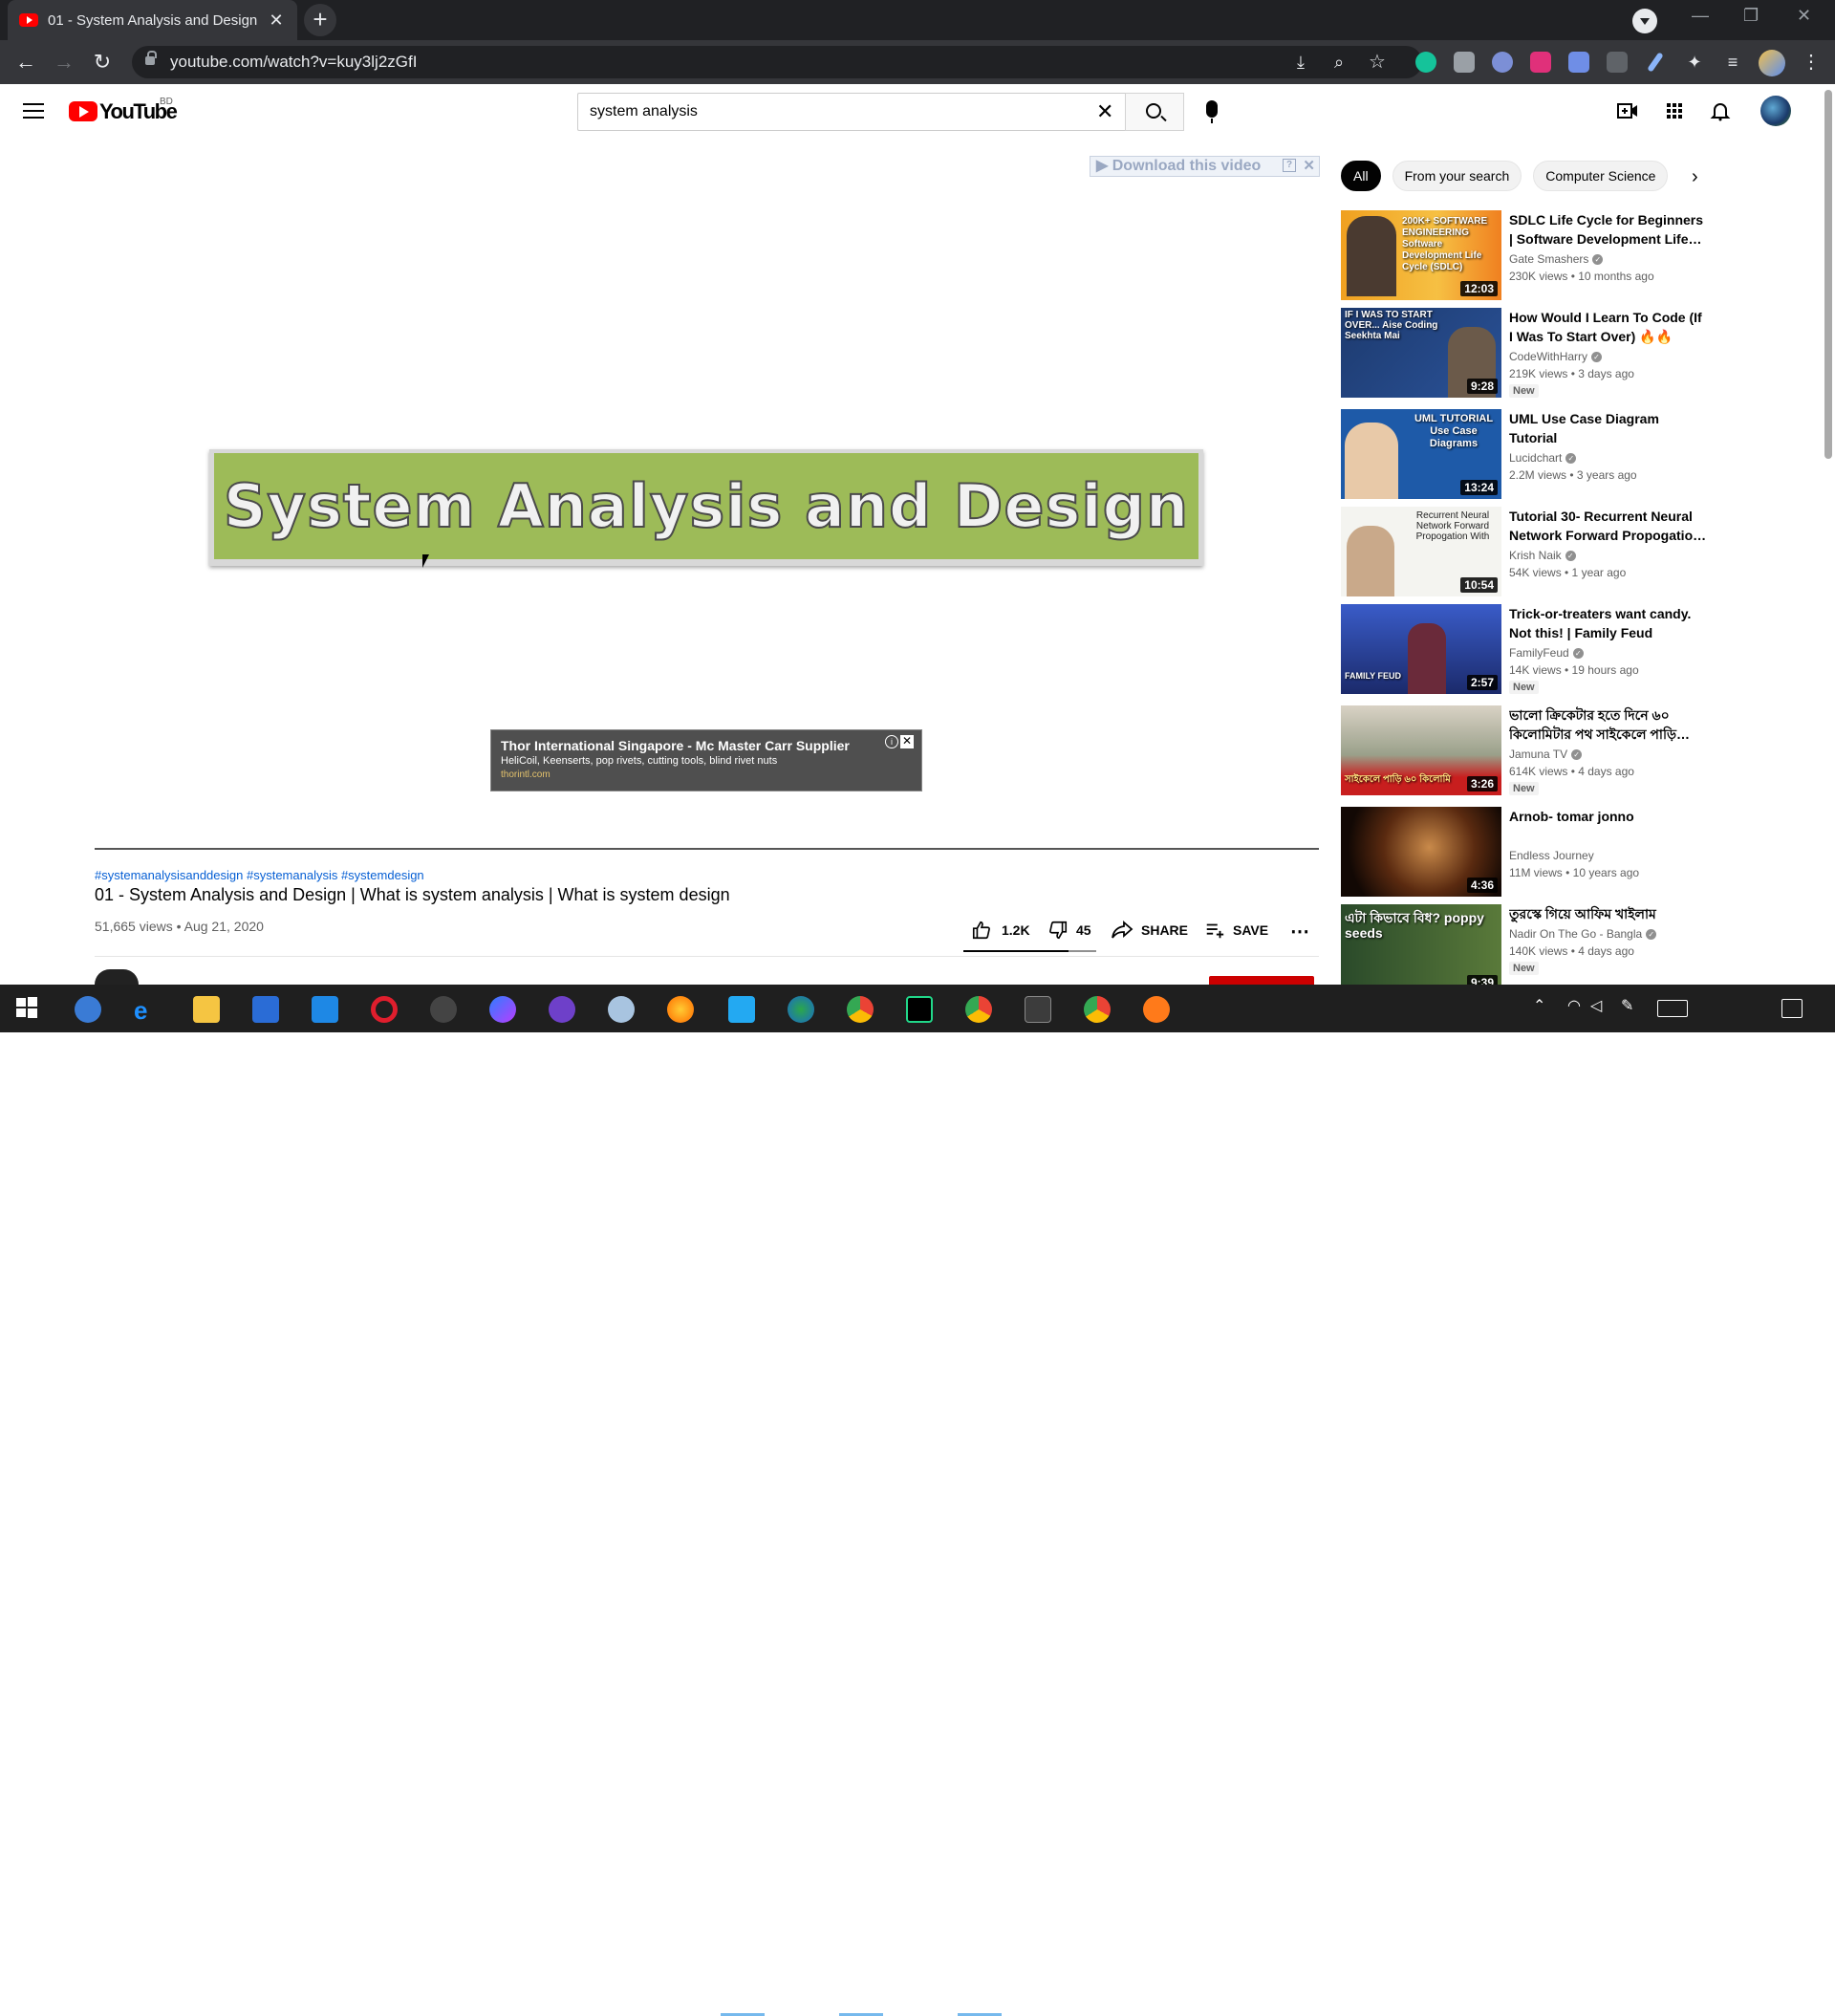 This screenshot has height=2016, width=1835. I want to click on channel-name: Jamuna TV, so click(1538, 754).